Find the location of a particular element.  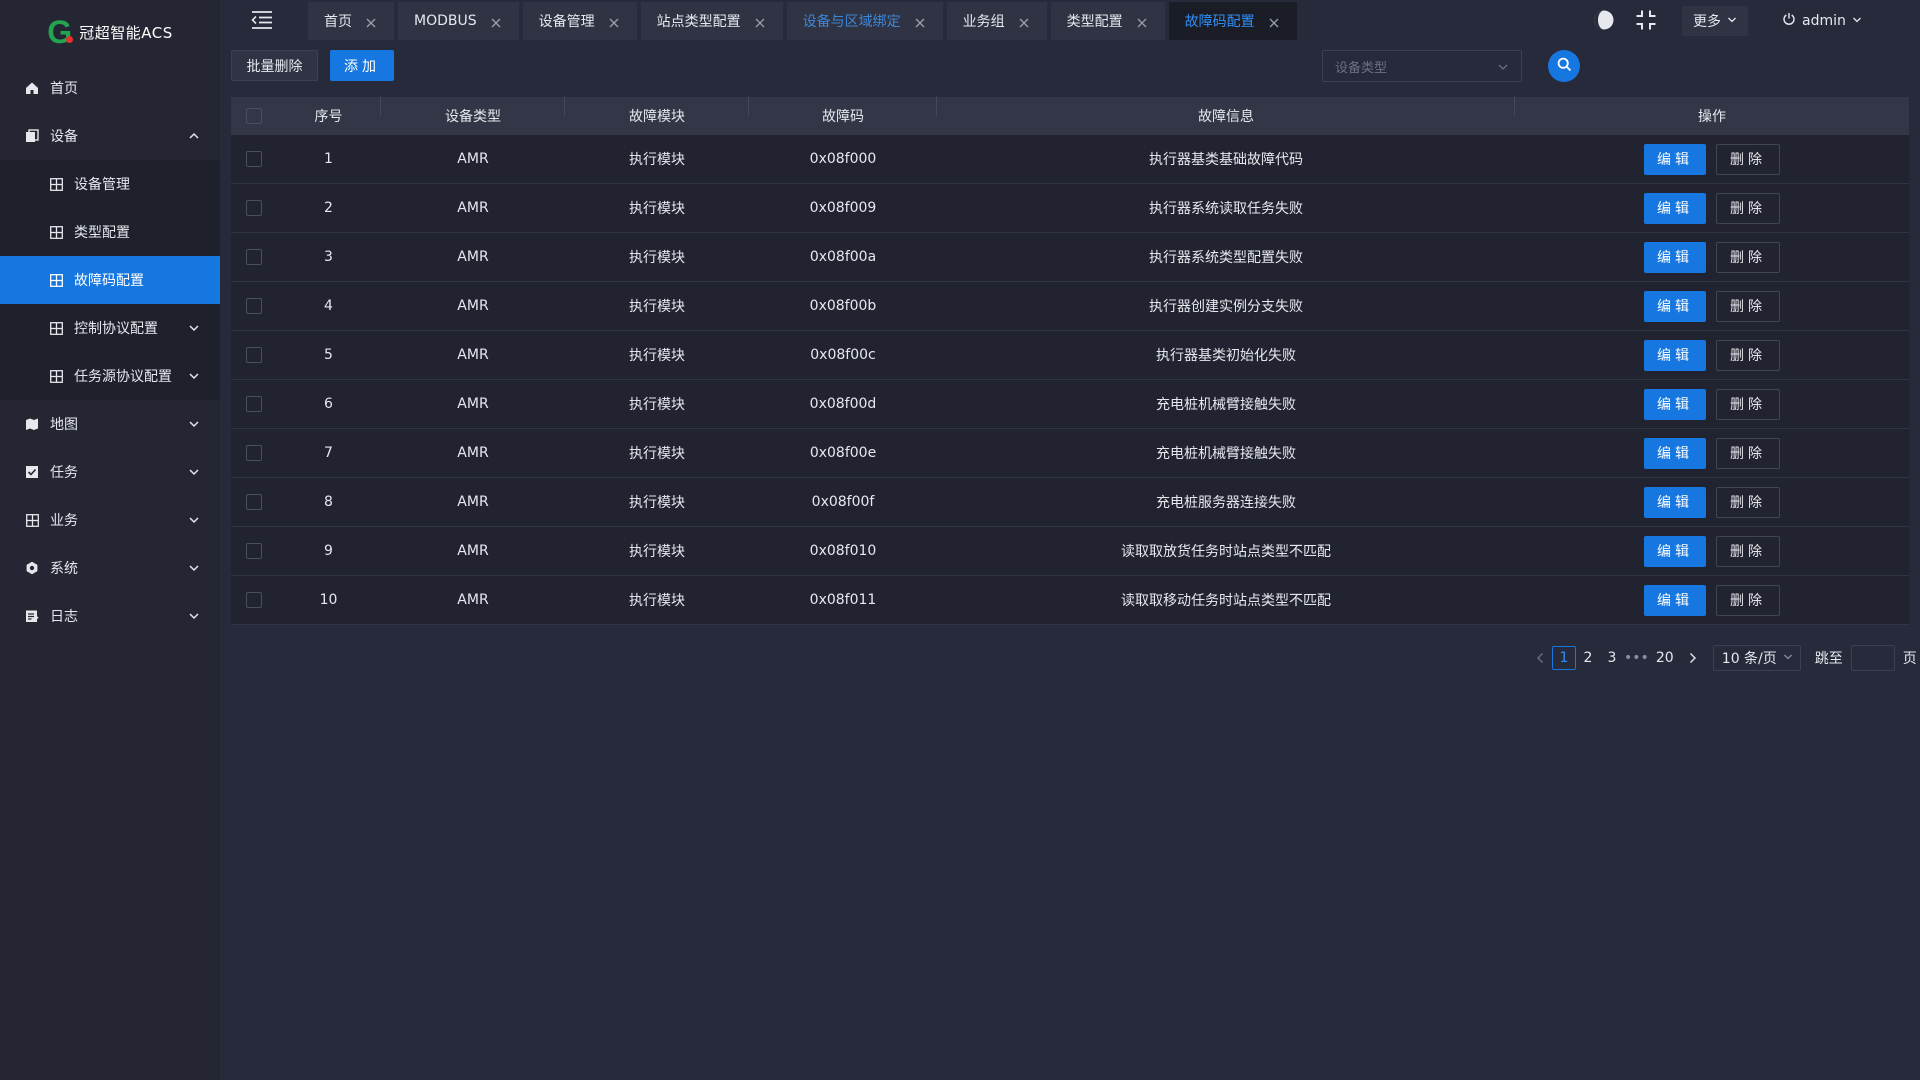

search-button is located at coordinates (1564, 66).